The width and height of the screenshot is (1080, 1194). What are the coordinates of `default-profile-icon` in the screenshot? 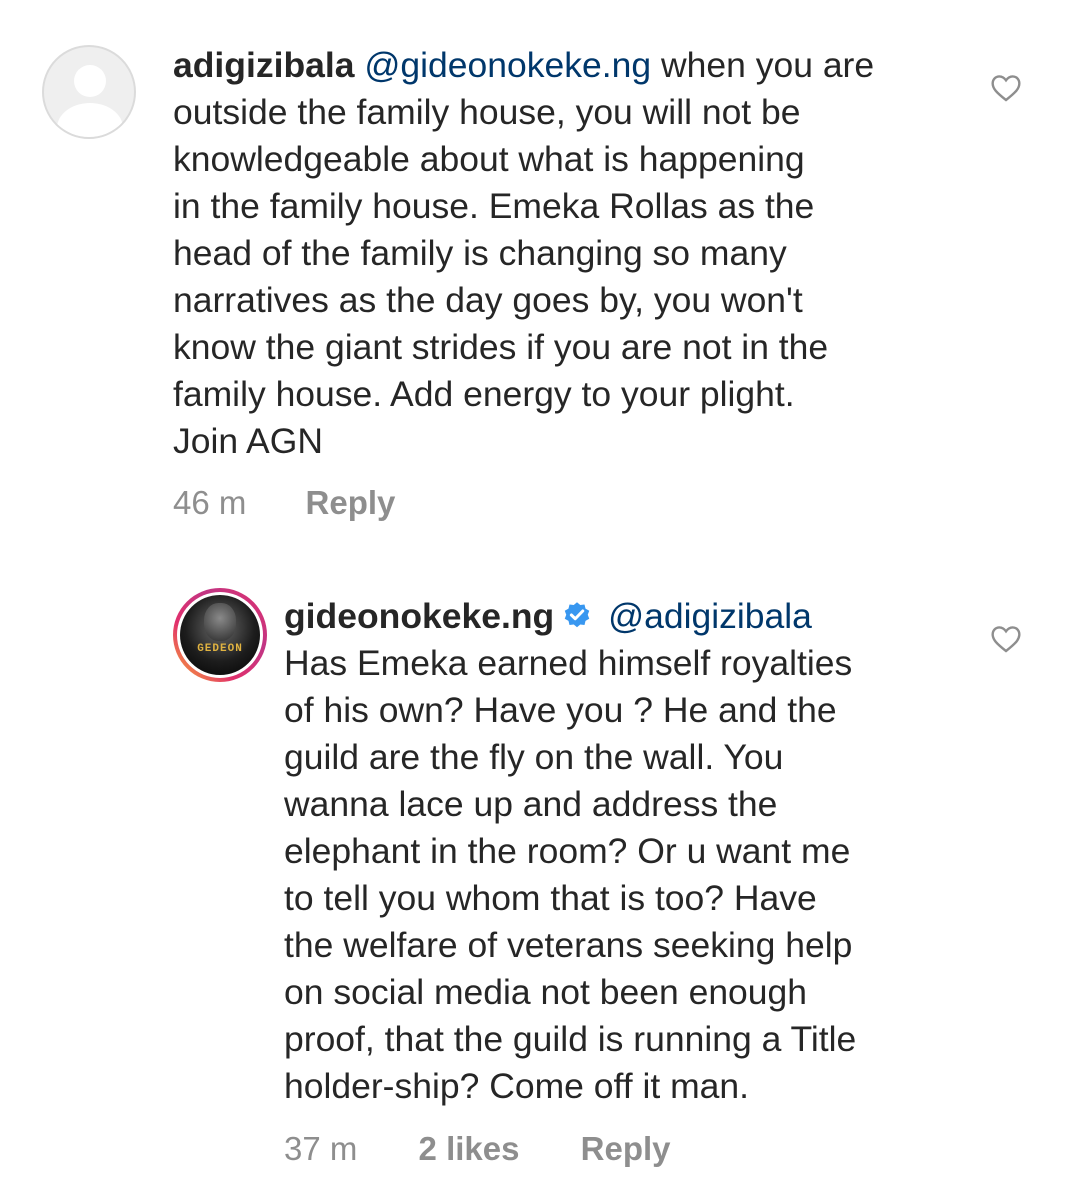 It's located at (90, 81).